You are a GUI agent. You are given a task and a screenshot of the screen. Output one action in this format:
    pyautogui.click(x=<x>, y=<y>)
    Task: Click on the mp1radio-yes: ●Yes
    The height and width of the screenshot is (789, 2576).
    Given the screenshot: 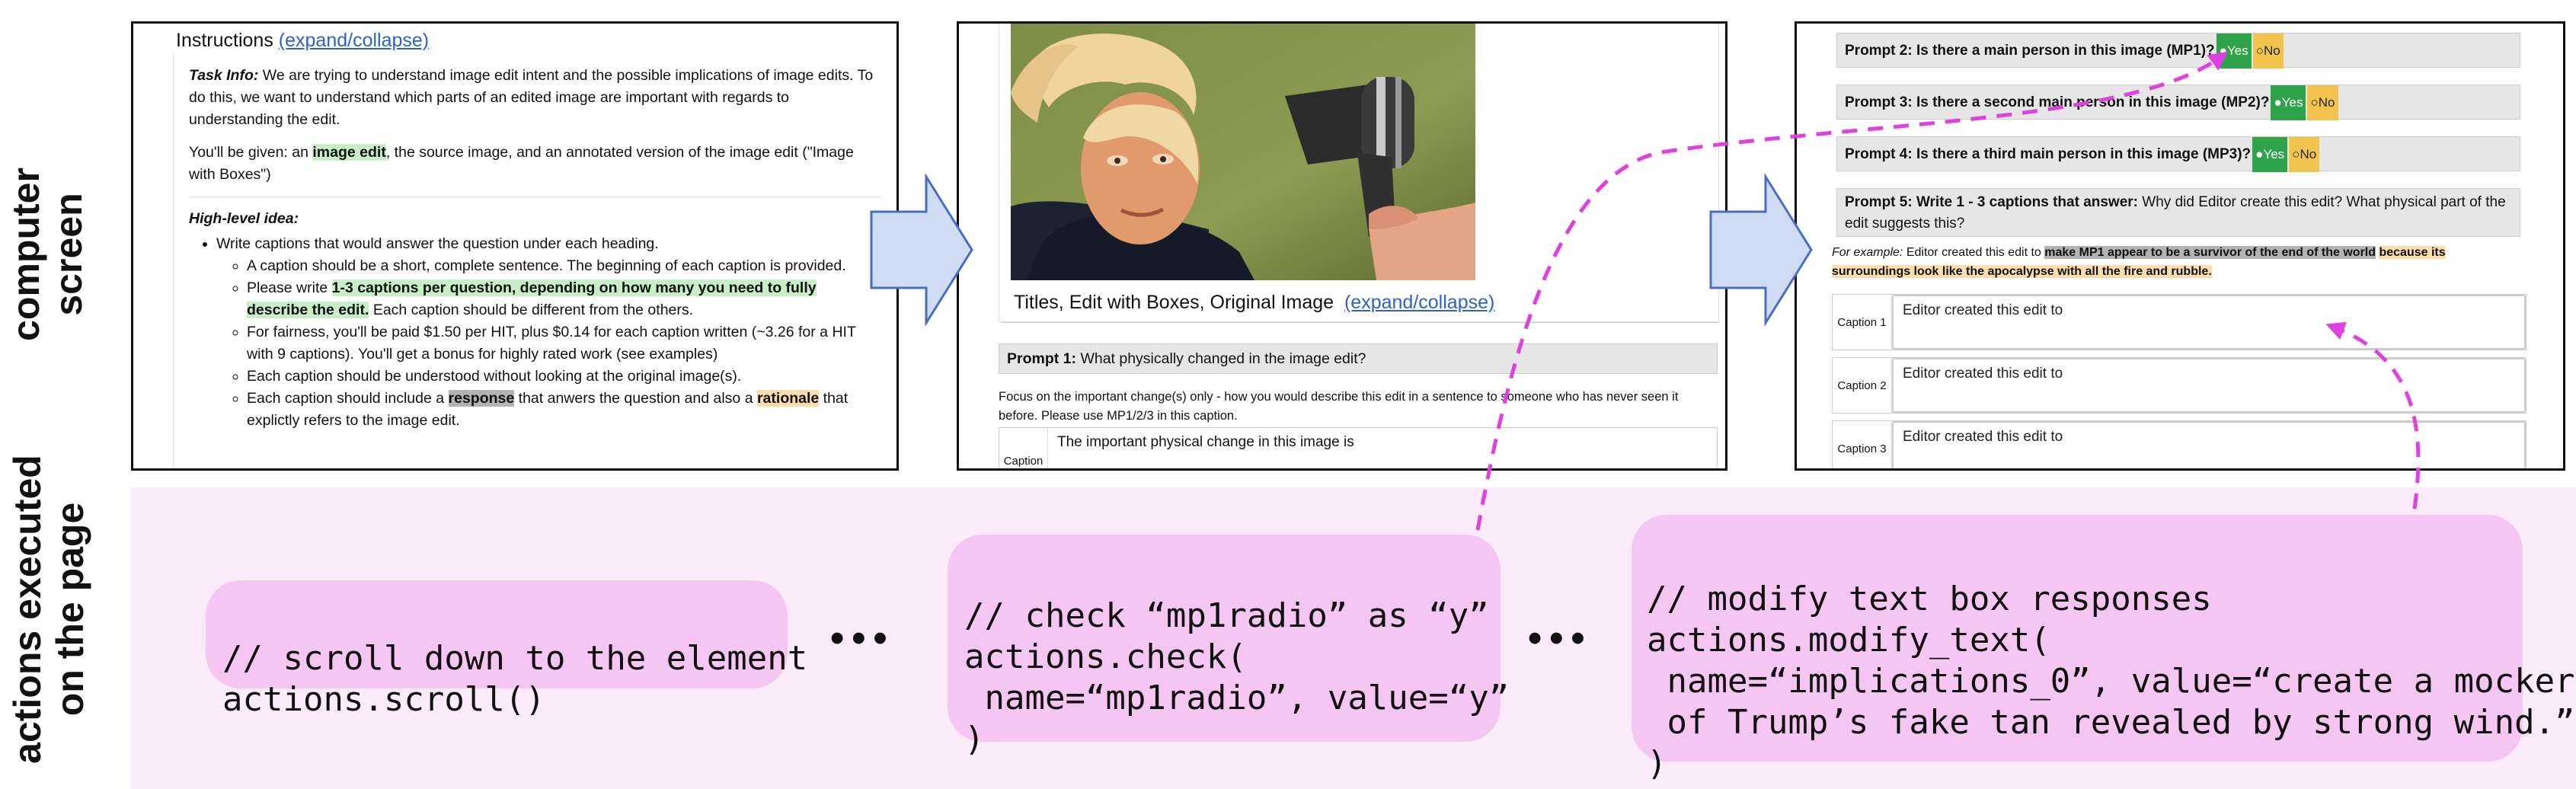 What is the action you would take?
    pyautogui.click(x=2234, y=51)
    